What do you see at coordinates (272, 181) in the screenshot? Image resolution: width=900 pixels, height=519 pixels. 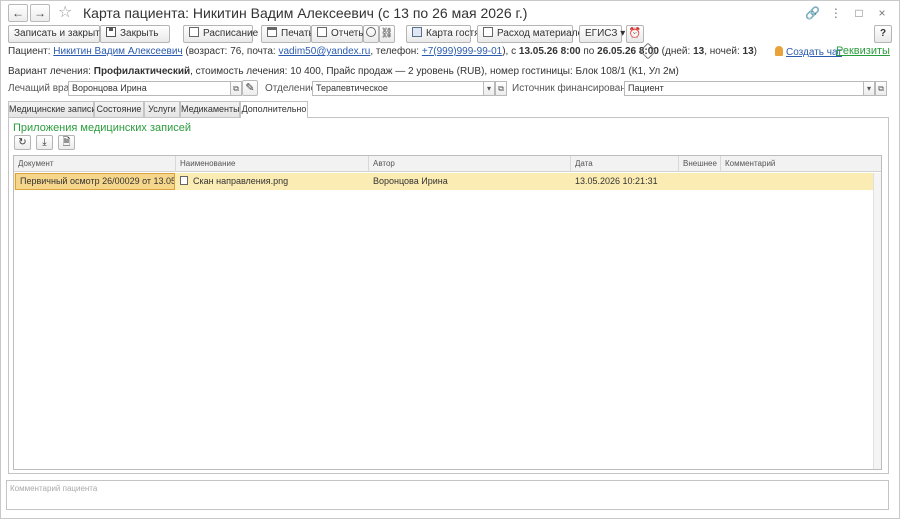 I see `cell-name: Скан направления.png` at bounding box center [272, 181].